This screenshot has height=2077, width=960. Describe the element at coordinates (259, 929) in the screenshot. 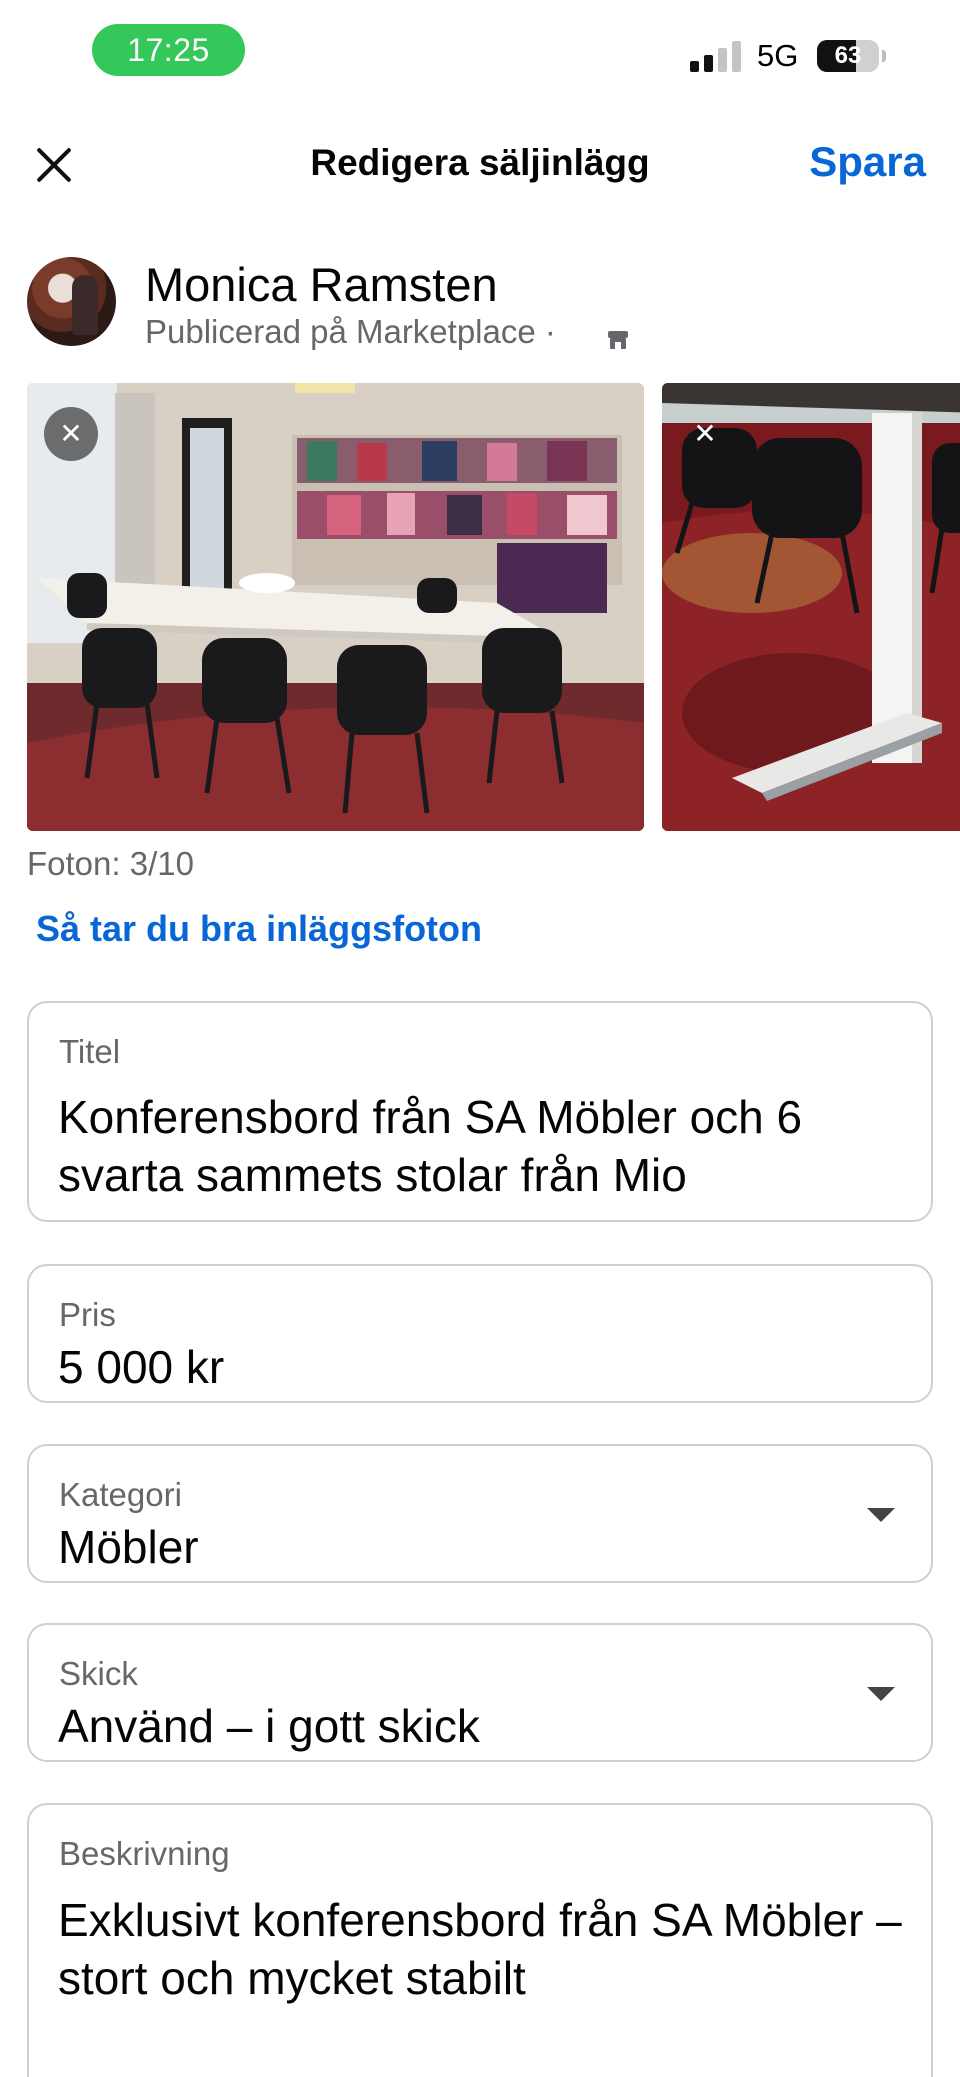

I see `photo-tips-link: Så tar du bra inläggsfoton` at that location.